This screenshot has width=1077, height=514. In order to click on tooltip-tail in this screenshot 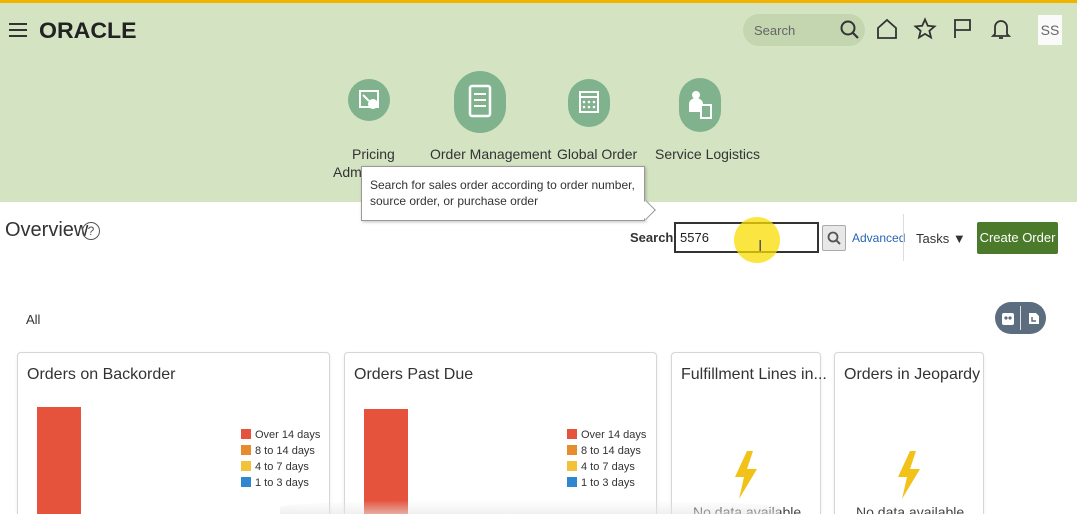, I will do `click(646, 210)`.